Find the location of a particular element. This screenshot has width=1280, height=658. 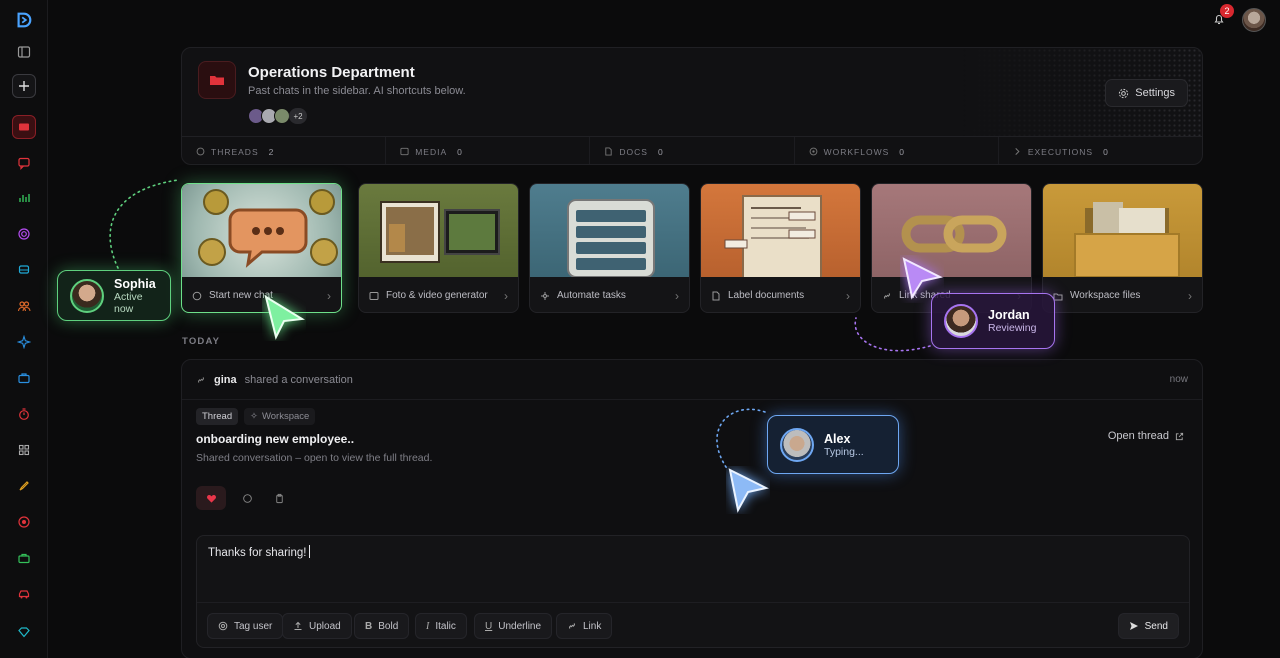

tag-user-button: Tag user is located at coordinates (245, 626).